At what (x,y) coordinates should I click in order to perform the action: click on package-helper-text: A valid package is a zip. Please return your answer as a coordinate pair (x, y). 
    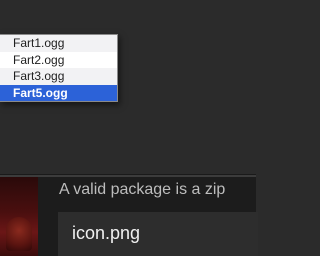
    Looking at the image, I should click on (142, 189).